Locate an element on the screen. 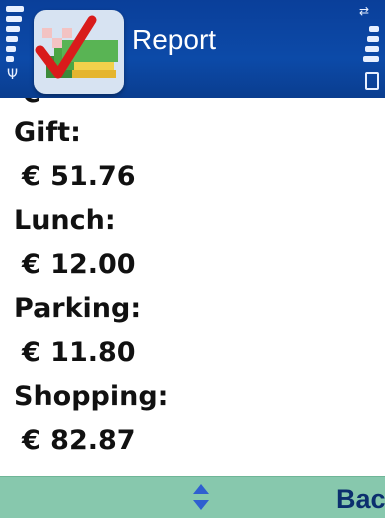 The height and width of the screenshot is (518, 385). battery-icon is located at coordinates (372, 81).